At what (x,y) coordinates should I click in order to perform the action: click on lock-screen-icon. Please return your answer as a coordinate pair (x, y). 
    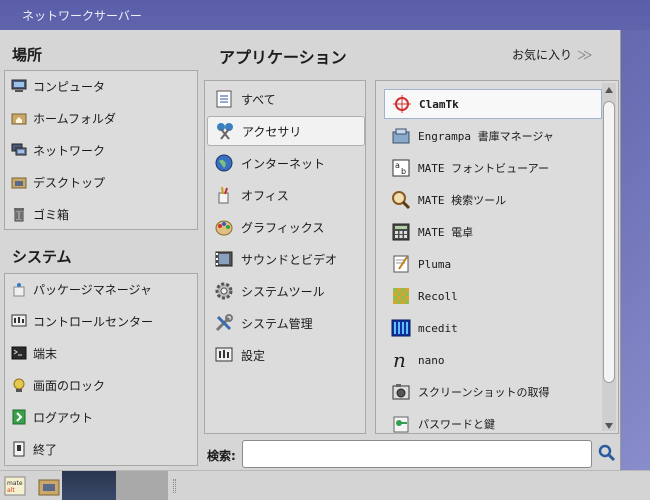
    Looking at the image, I should click on (19, 385).